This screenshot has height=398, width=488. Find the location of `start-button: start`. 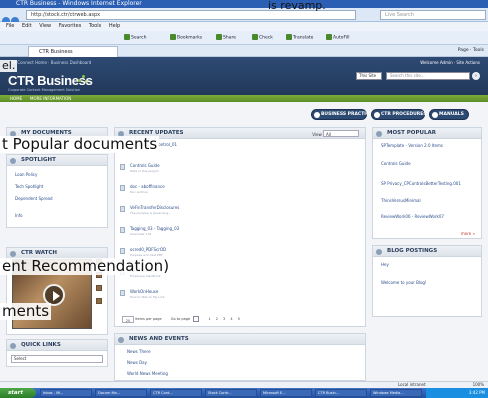

start-button: start is located at coordinates (18, 393).